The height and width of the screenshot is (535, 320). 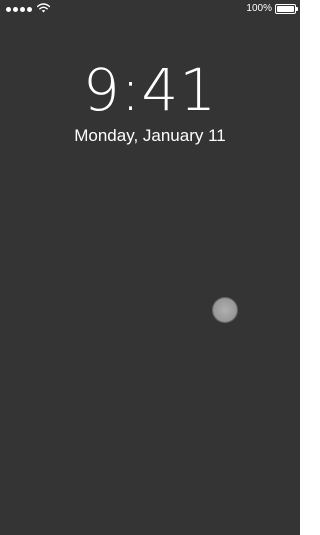 I want to click on lock-screen-date: Monday, January 11, so click(x=150, y=135).